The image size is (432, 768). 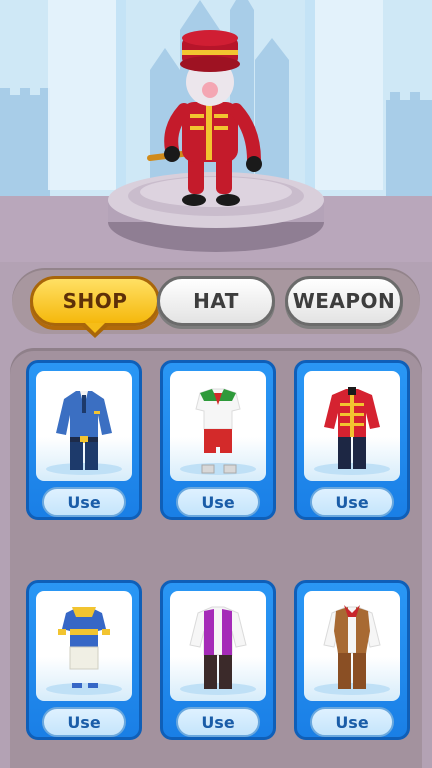 I want to click on cowboy-outfit-icon, so click(x=352, y=647).